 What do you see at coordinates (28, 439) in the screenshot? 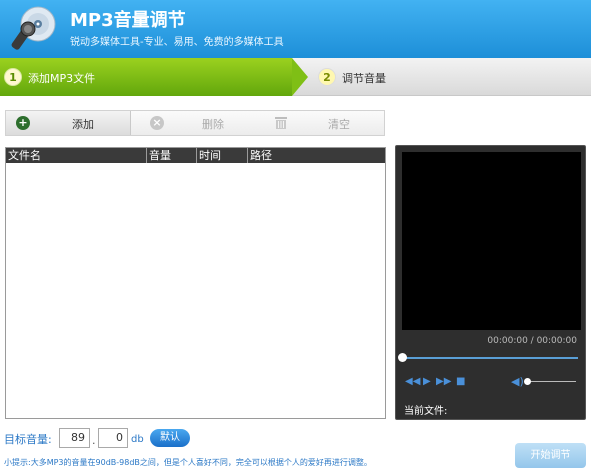
I see `target-volume-label: 目标音量:` at bounding box center [28, 439].